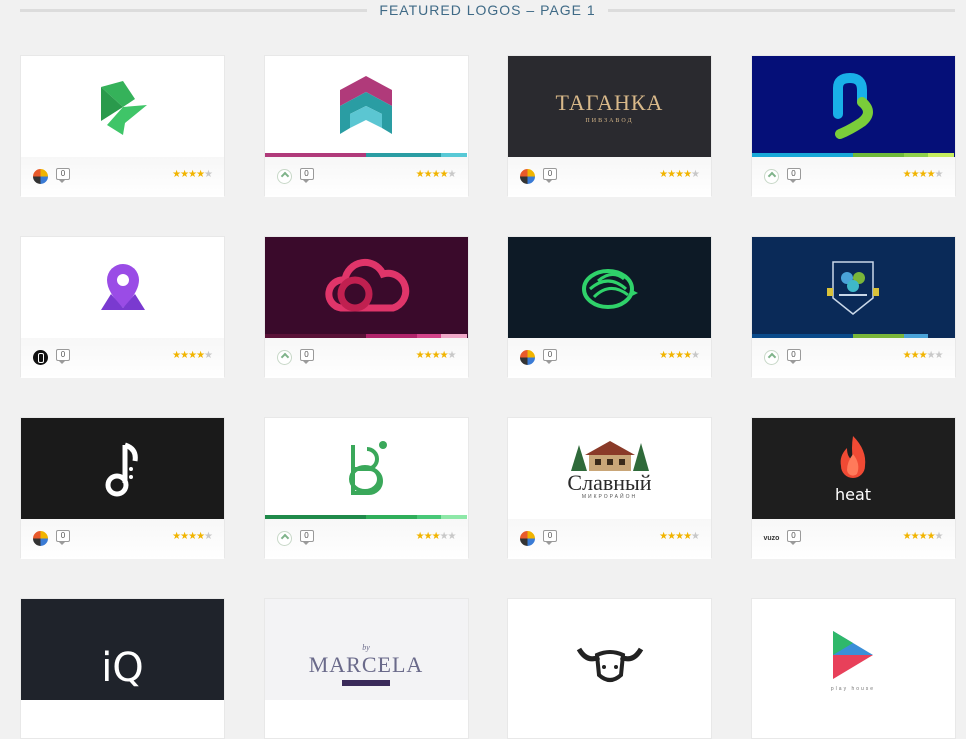 Image resolution: width=966 pixels, height=739 pixels. Describe the element at coordinates (366, 287) in the screenshot. I see `pink-cloud-logo` at that location.